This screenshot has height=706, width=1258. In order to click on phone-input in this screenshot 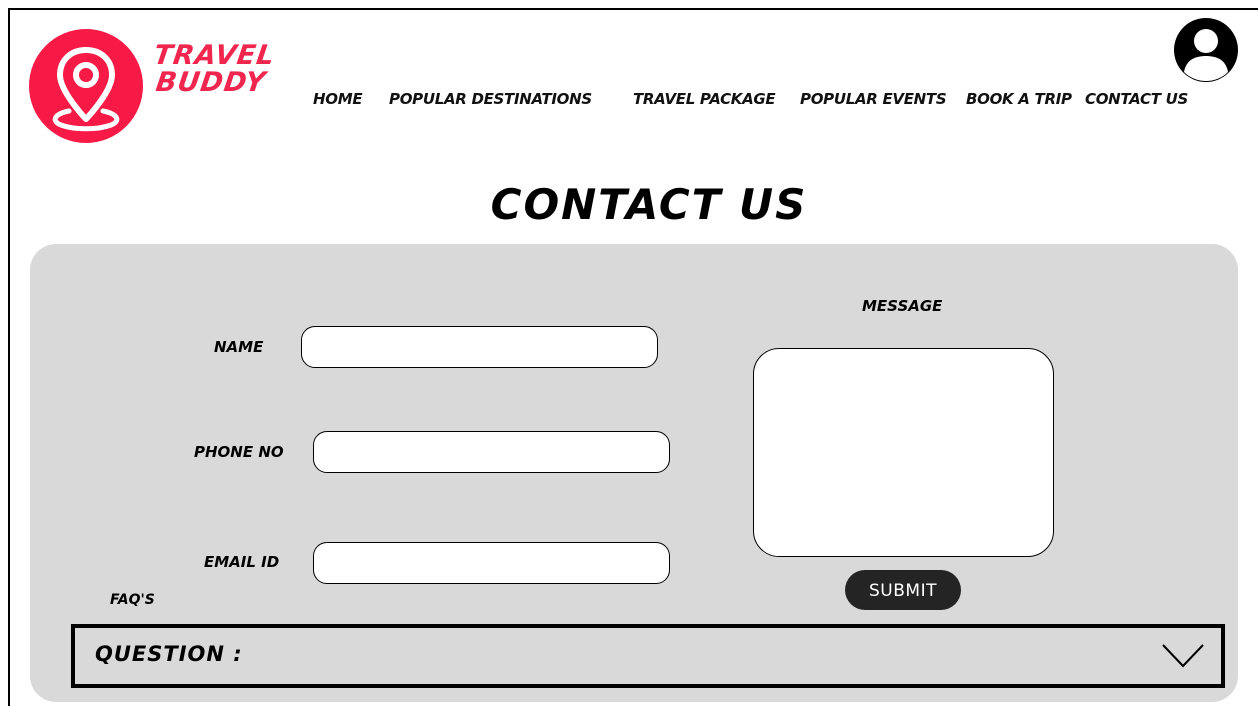, I will do `click(491, 452)`.